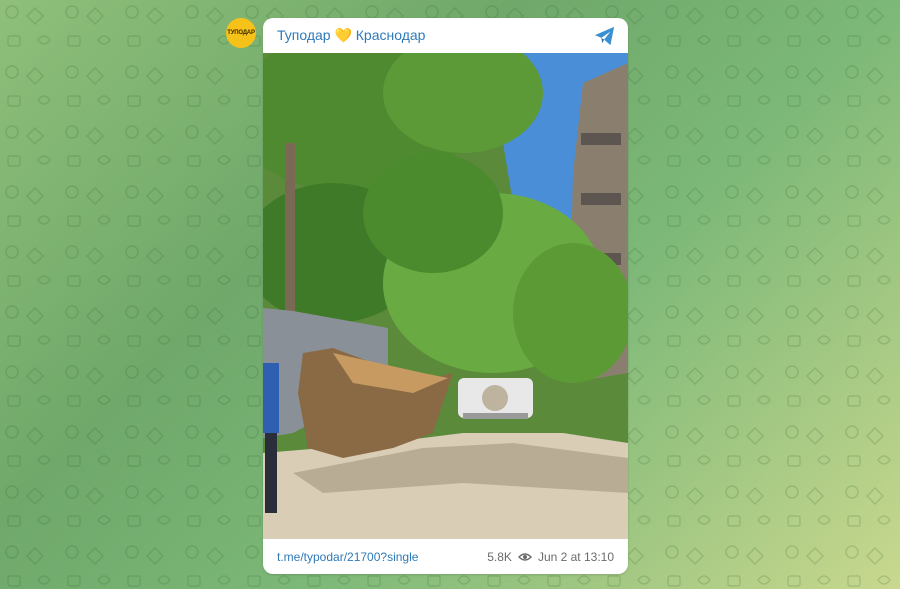  Describe the element at coordinates (347, 557) in the screenshot. I see `post-link: t.me/typodar/21700?single` at that location.